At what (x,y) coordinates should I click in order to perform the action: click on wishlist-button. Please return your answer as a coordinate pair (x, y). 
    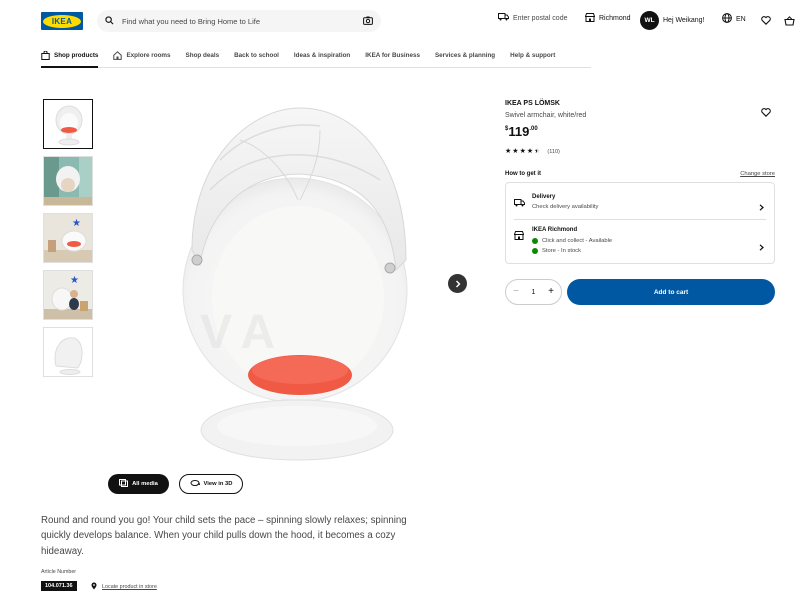
    Looking at the image, I should click on (768, 21).